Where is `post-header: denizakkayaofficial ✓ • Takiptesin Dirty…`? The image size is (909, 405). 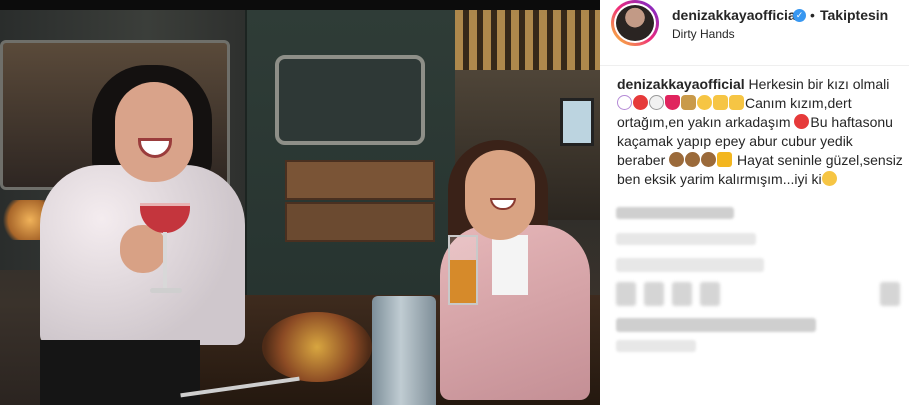 post-header: denizakkayaofficial ✓ • Takiptesin Dirty… is located at coordinates (754, 33).